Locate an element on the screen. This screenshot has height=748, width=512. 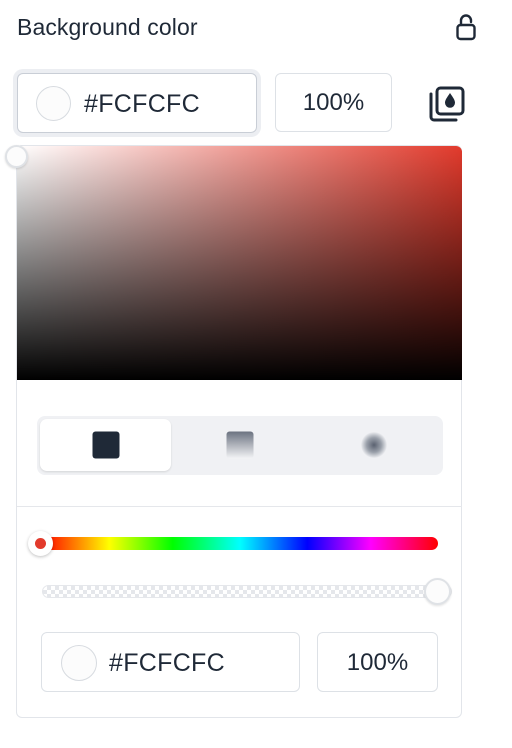
hue-slider-handle is located at coordinates (40, 543).